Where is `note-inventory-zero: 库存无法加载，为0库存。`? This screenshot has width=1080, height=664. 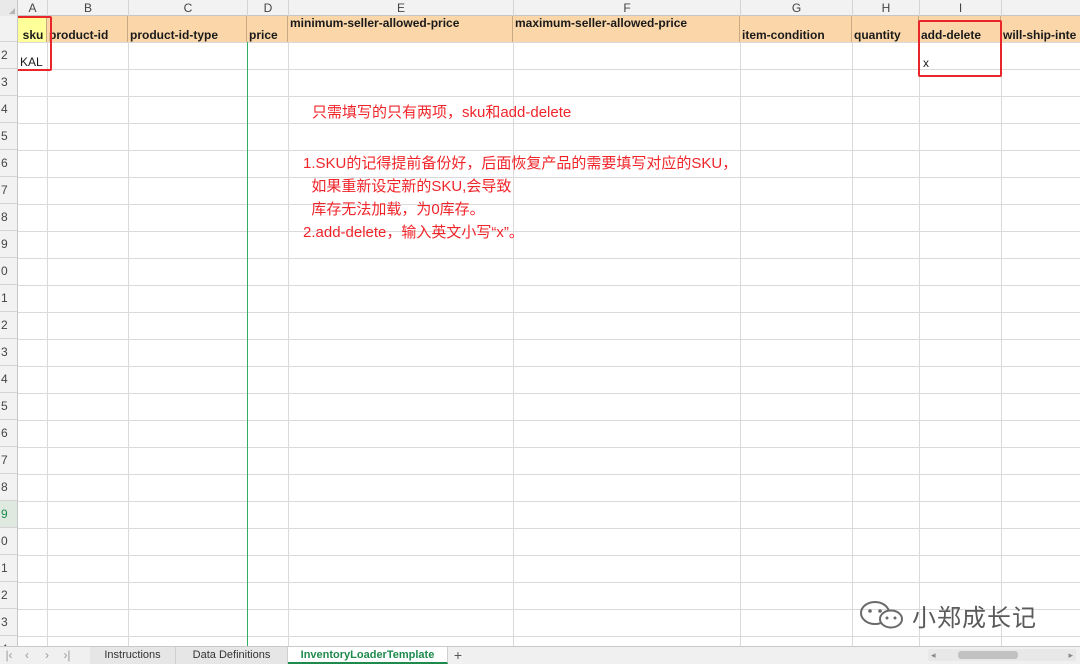 note-inventory-zero: 库存无法加载，为0库存。 is located at coordinates (394, 209).